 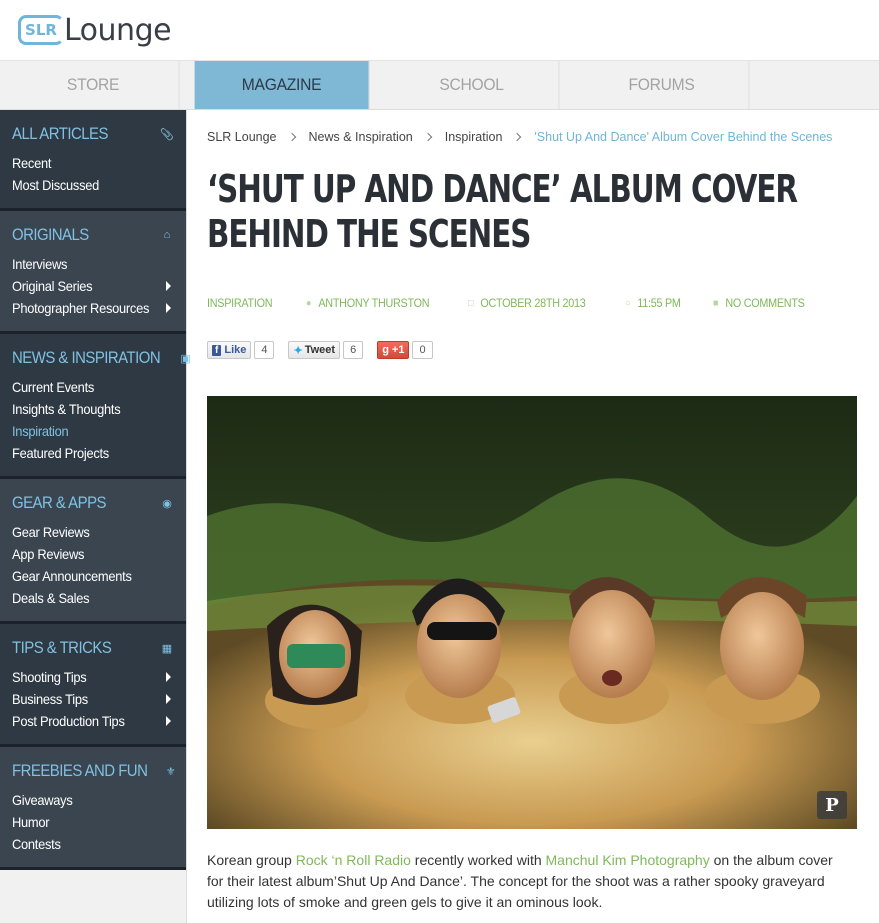 What do you see at coordinates (251, 860) in the screenshot?
I see `body-text: Korean group` at bounding box center [251, 860].